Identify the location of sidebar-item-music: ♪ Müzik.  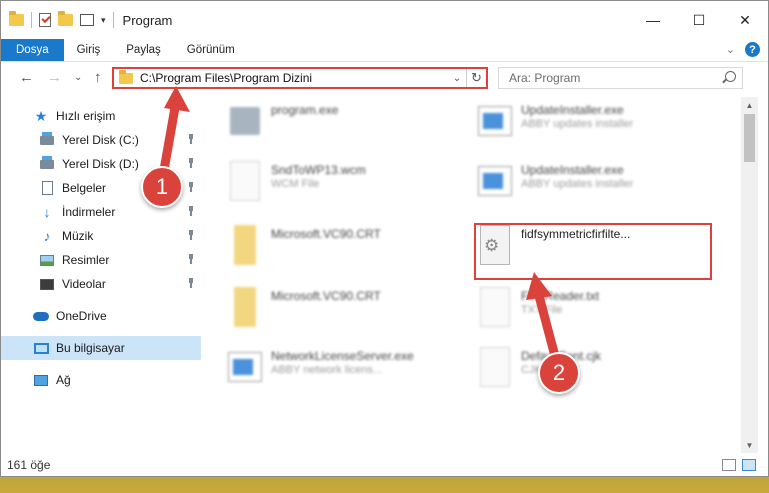
(101, 236).